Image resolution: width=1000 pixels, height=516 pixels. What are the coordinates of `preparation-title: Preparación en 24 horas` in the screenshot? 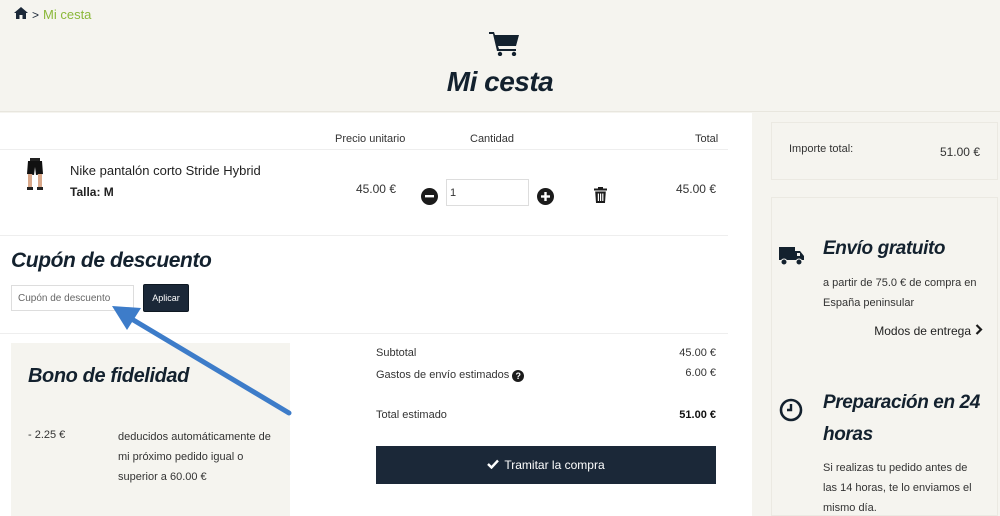 It's located at (901, 418).